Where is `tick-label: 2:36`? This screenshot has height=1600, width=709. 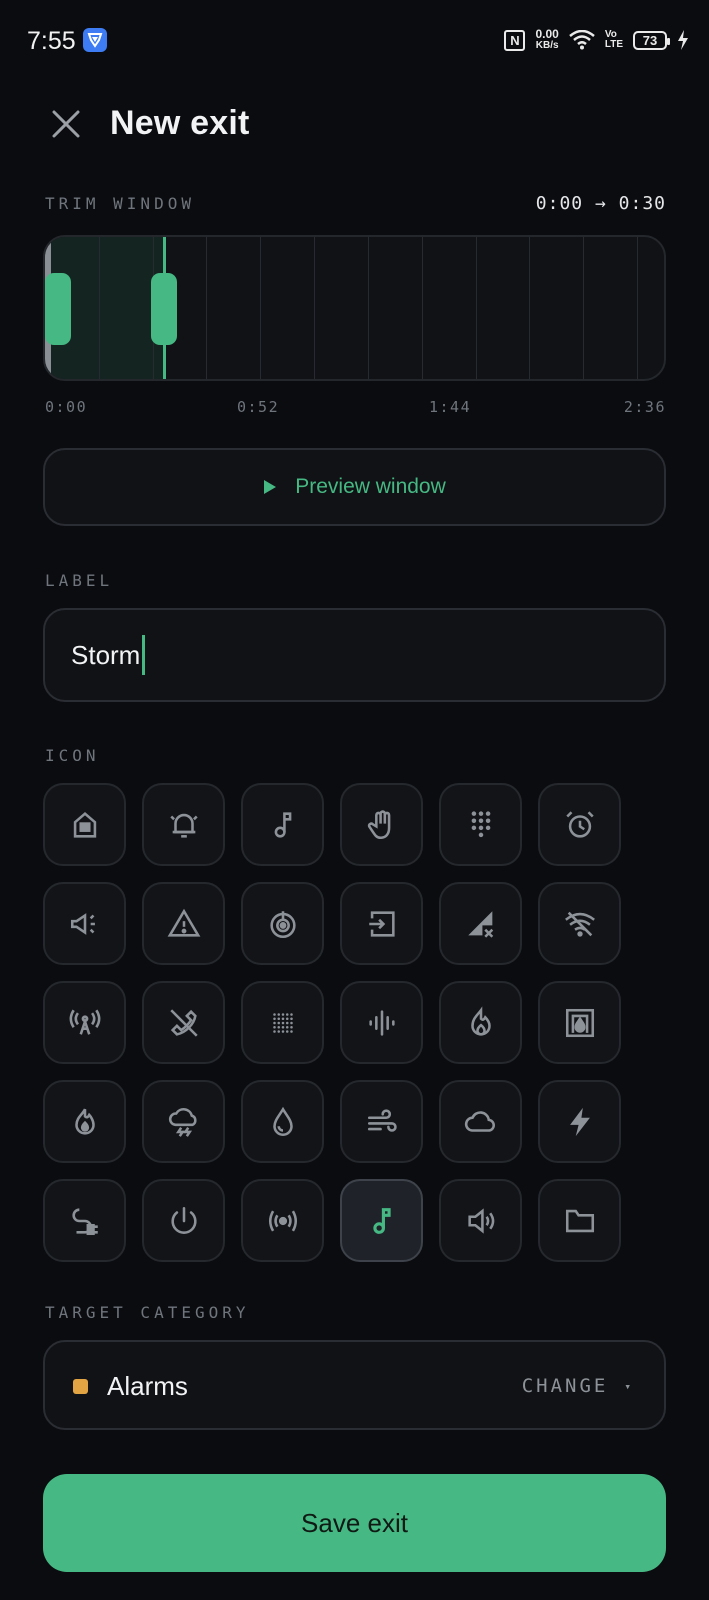
tick-label: 2:36 is located at coordinates (644, 407).